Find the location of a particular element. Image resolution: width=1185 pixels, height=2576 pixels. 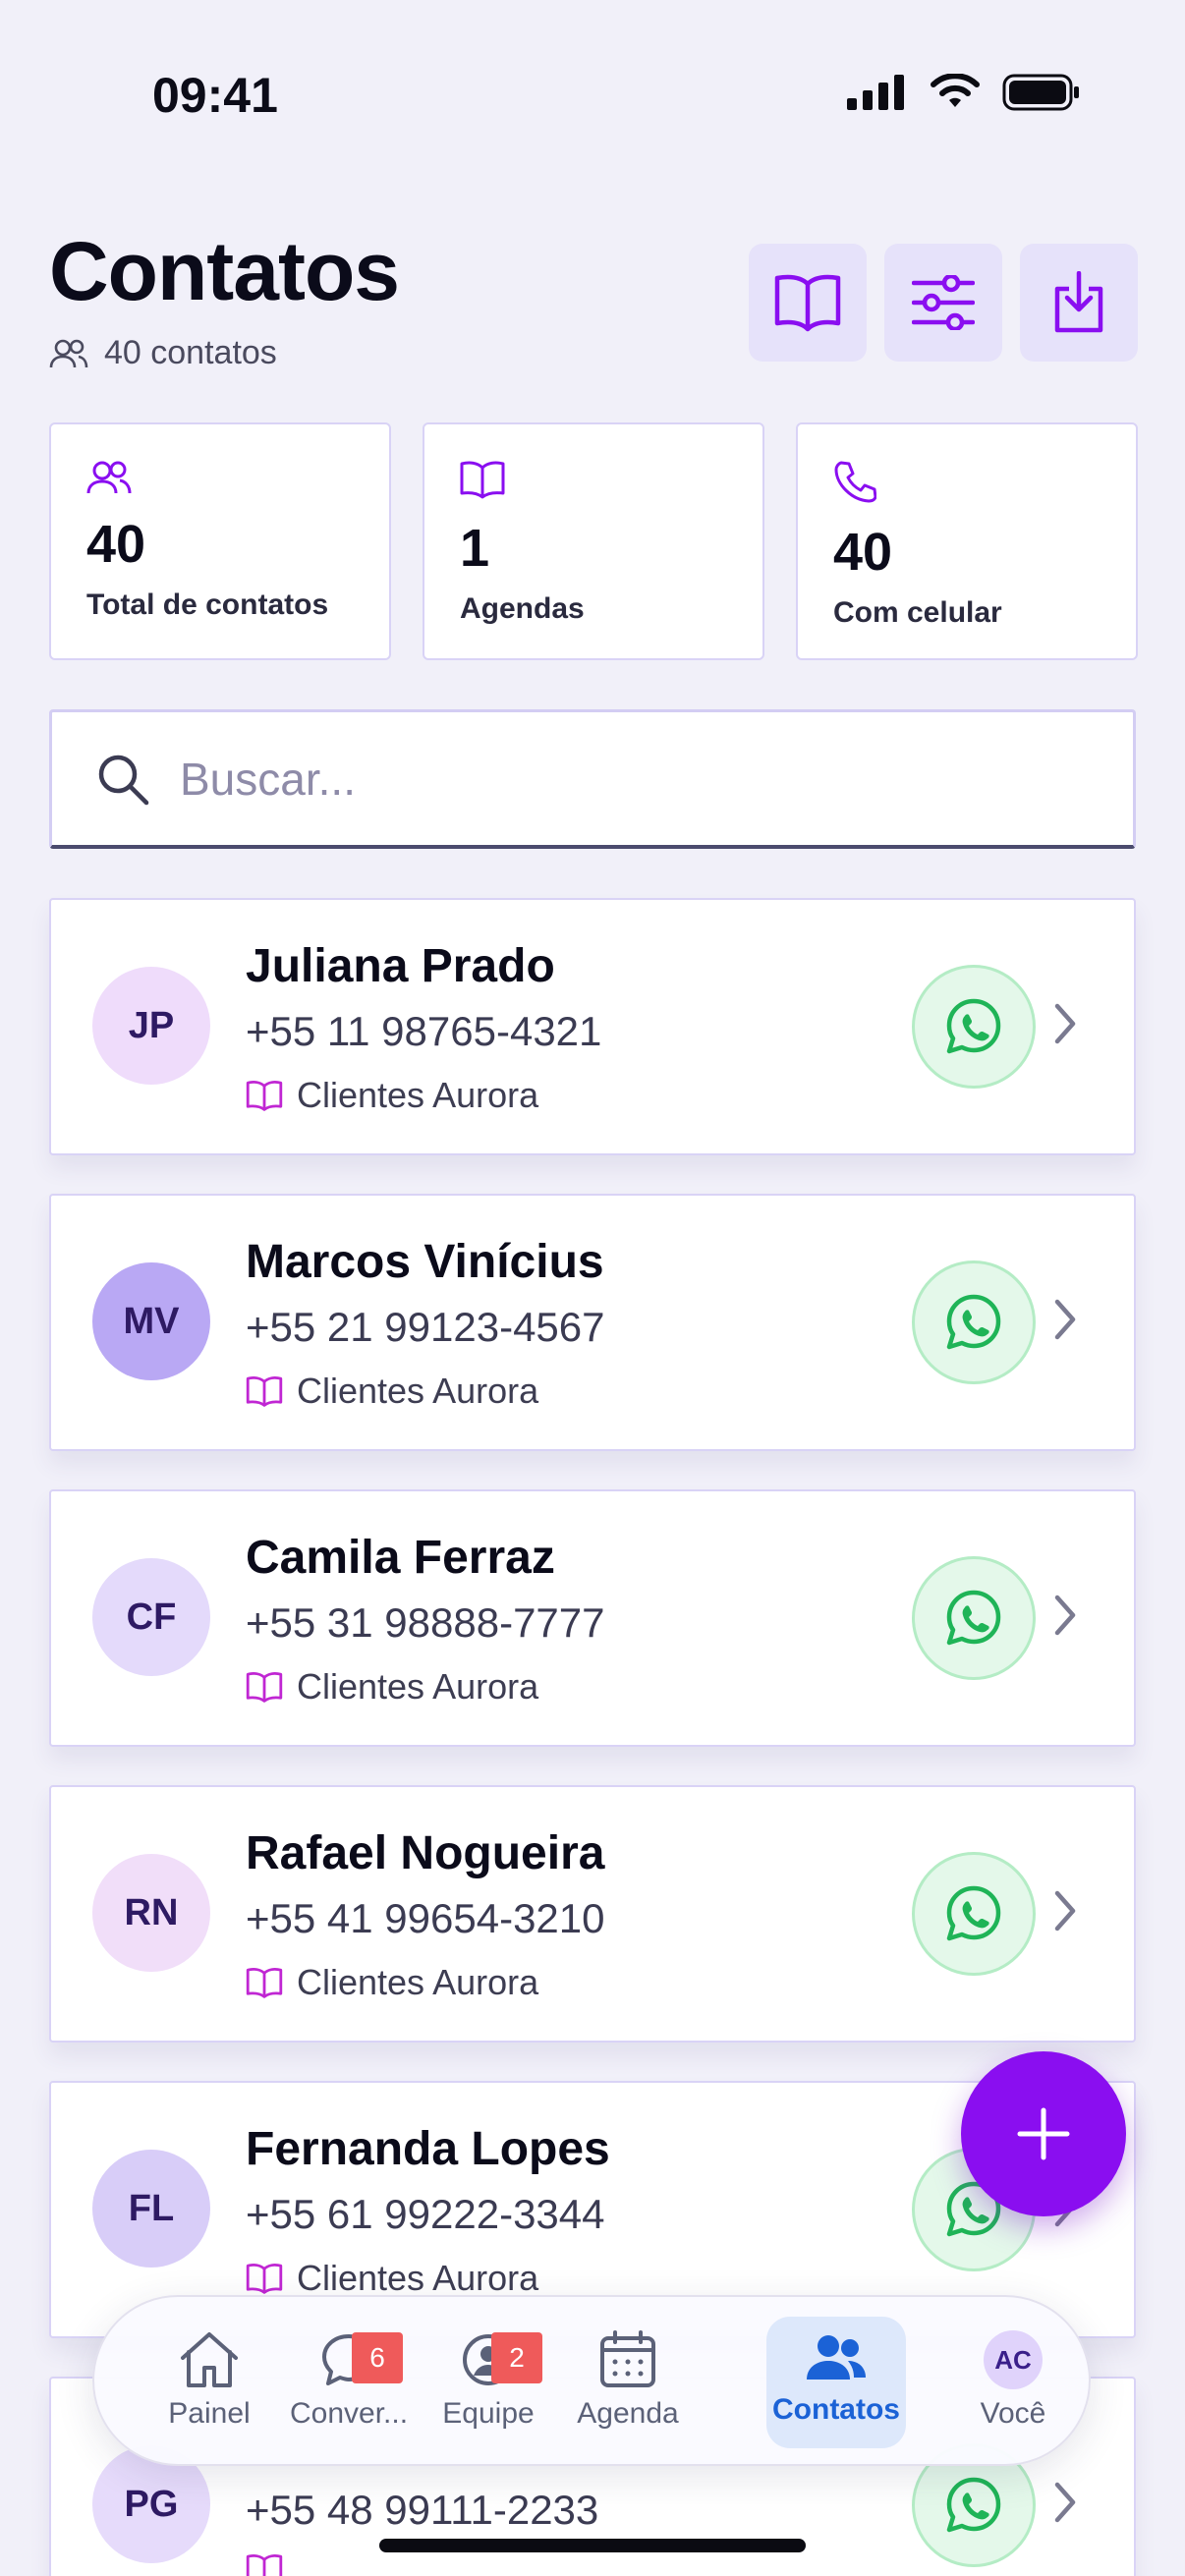

contacts-icon is located at coordinates (837, 2357).